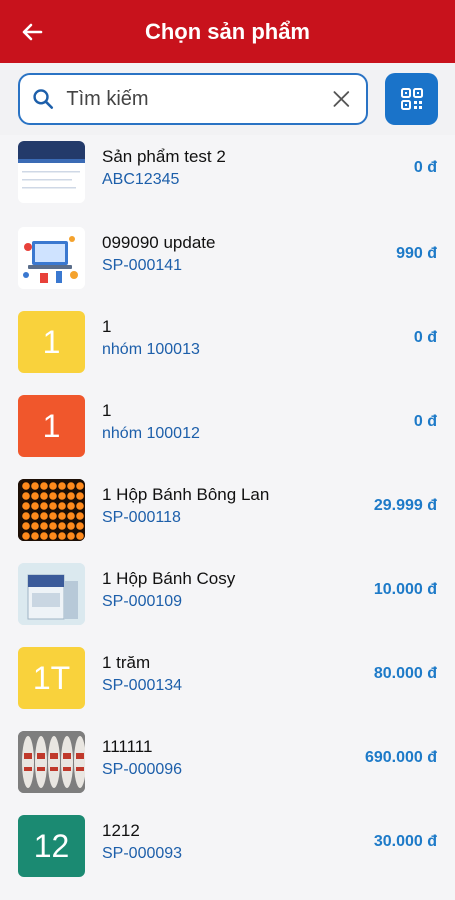 This screenshot has height=900, width=455. What do you see at coordinates (142, 769) in the screenshot?
I see `product-code: SP-000096` at bounding box center [142, 769].